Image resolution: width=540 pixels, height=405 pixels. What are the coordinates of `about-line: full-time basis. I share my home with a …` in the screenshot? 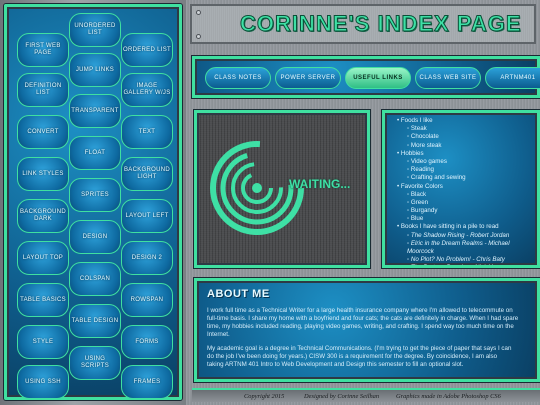 It's located at (363, 319).